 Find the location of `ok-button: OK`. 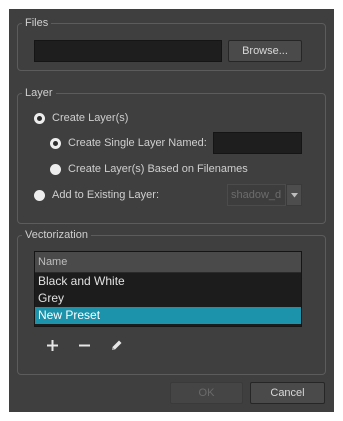

ok-button: OK is located at coordinates (206, 393).